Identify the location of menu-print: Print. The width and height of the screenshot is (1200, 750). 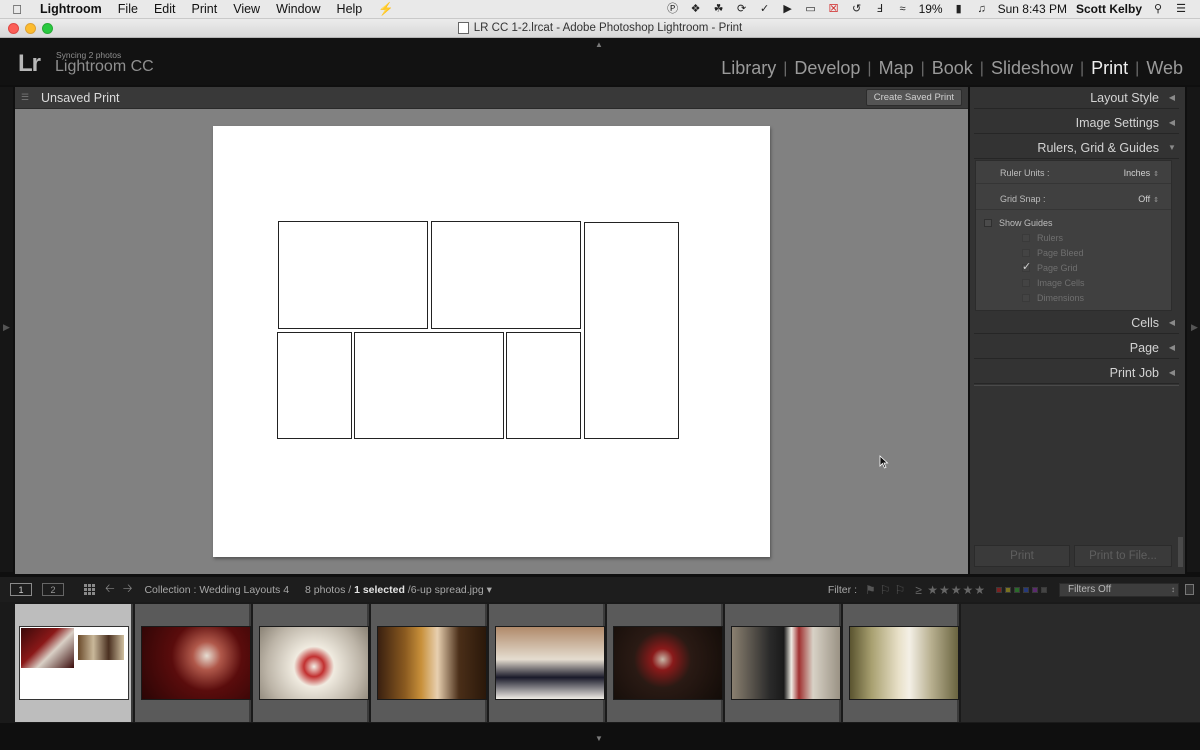
(207, 9).